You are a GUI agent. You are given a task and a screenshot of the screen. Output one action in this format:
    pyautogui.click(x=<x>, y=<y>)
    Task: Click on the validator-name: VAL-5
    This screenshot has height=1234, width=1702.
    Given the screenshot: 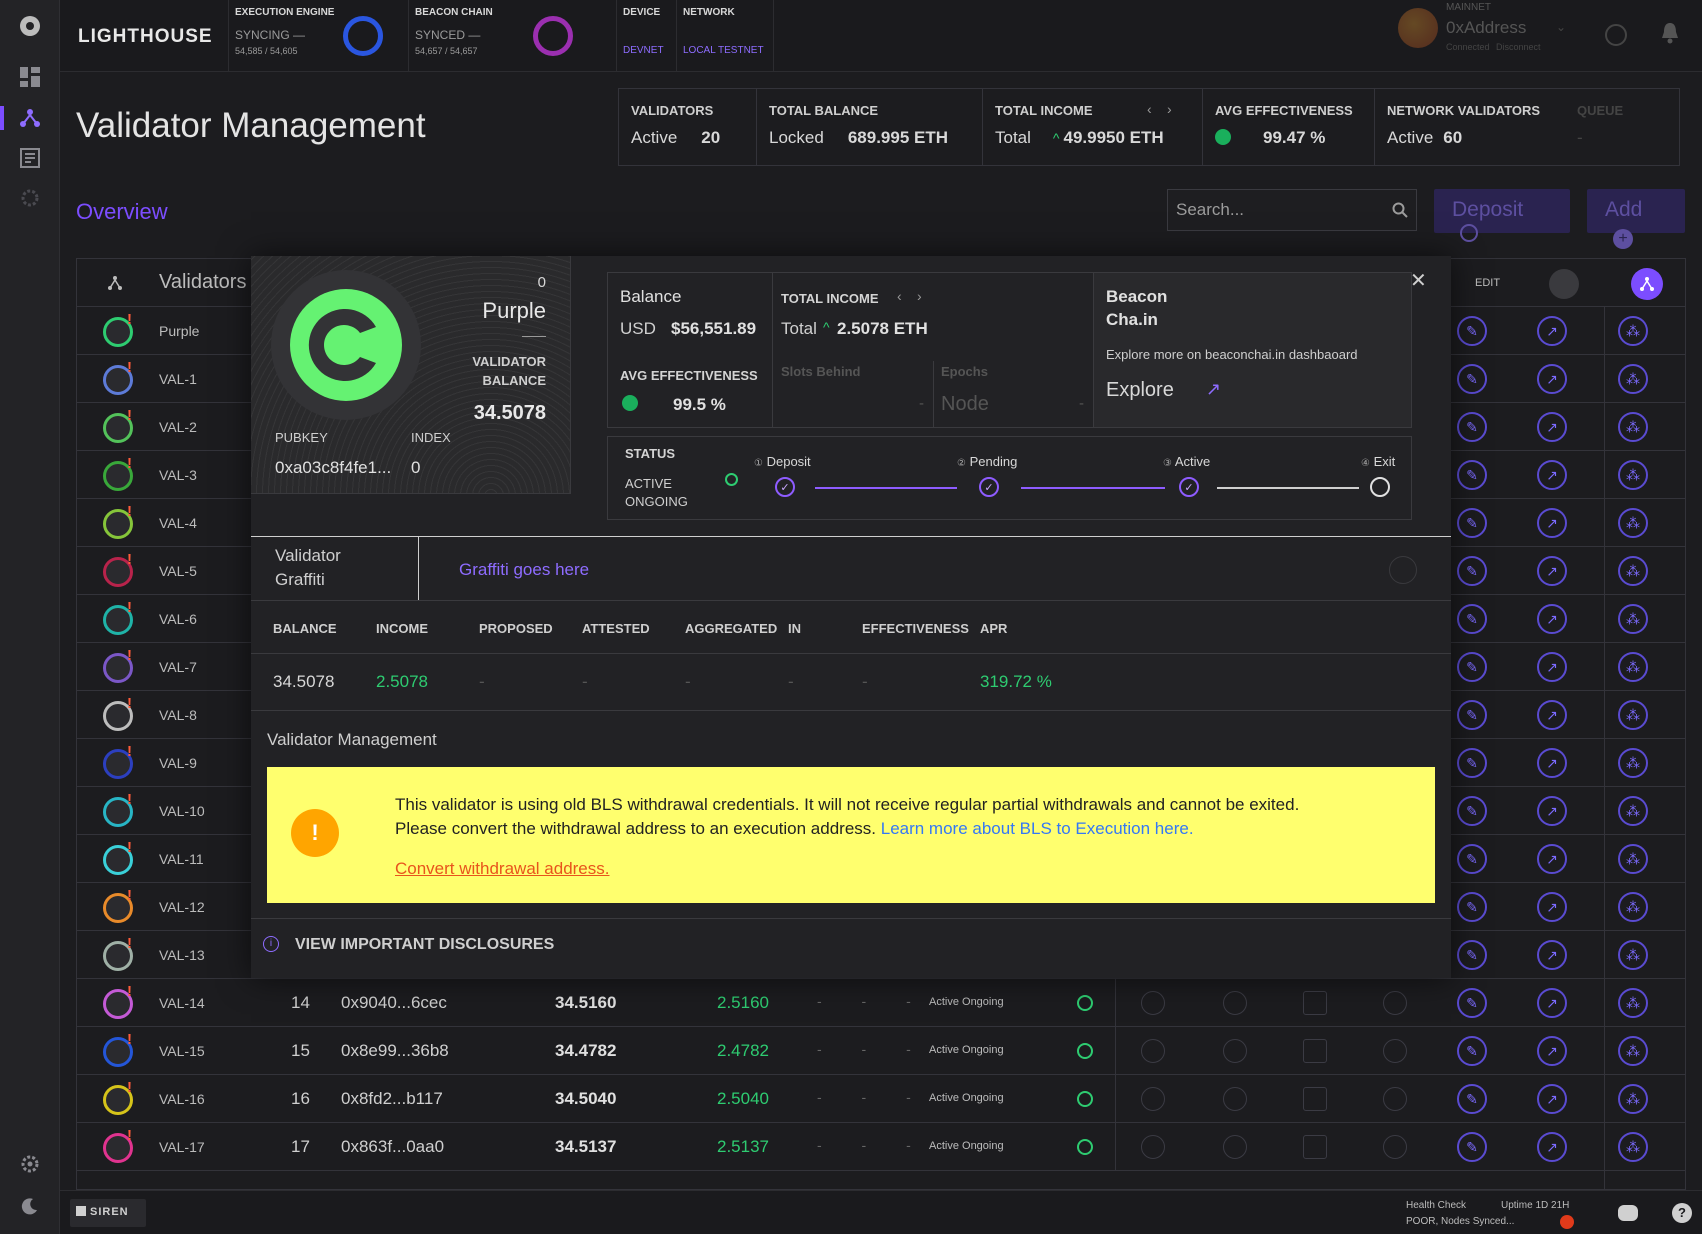 What is the action you would take?
    pyautogui.click(x=178, y=571)
    